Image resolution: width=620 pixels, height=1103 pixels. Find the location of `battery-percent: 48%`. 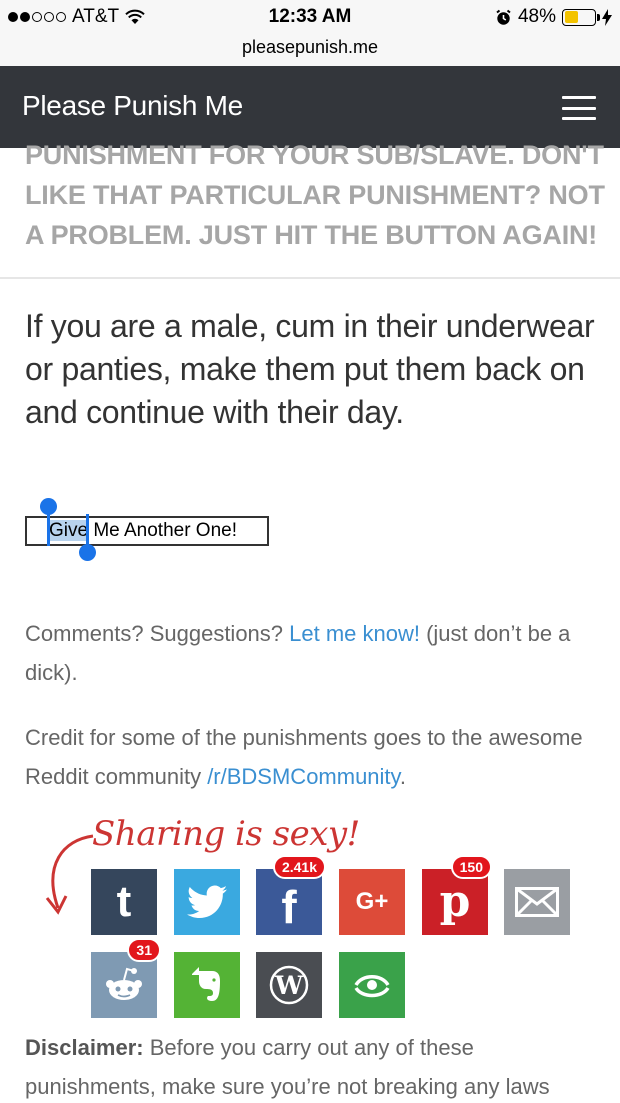

battery-percent: 48% is located at coordinates (536, 16).